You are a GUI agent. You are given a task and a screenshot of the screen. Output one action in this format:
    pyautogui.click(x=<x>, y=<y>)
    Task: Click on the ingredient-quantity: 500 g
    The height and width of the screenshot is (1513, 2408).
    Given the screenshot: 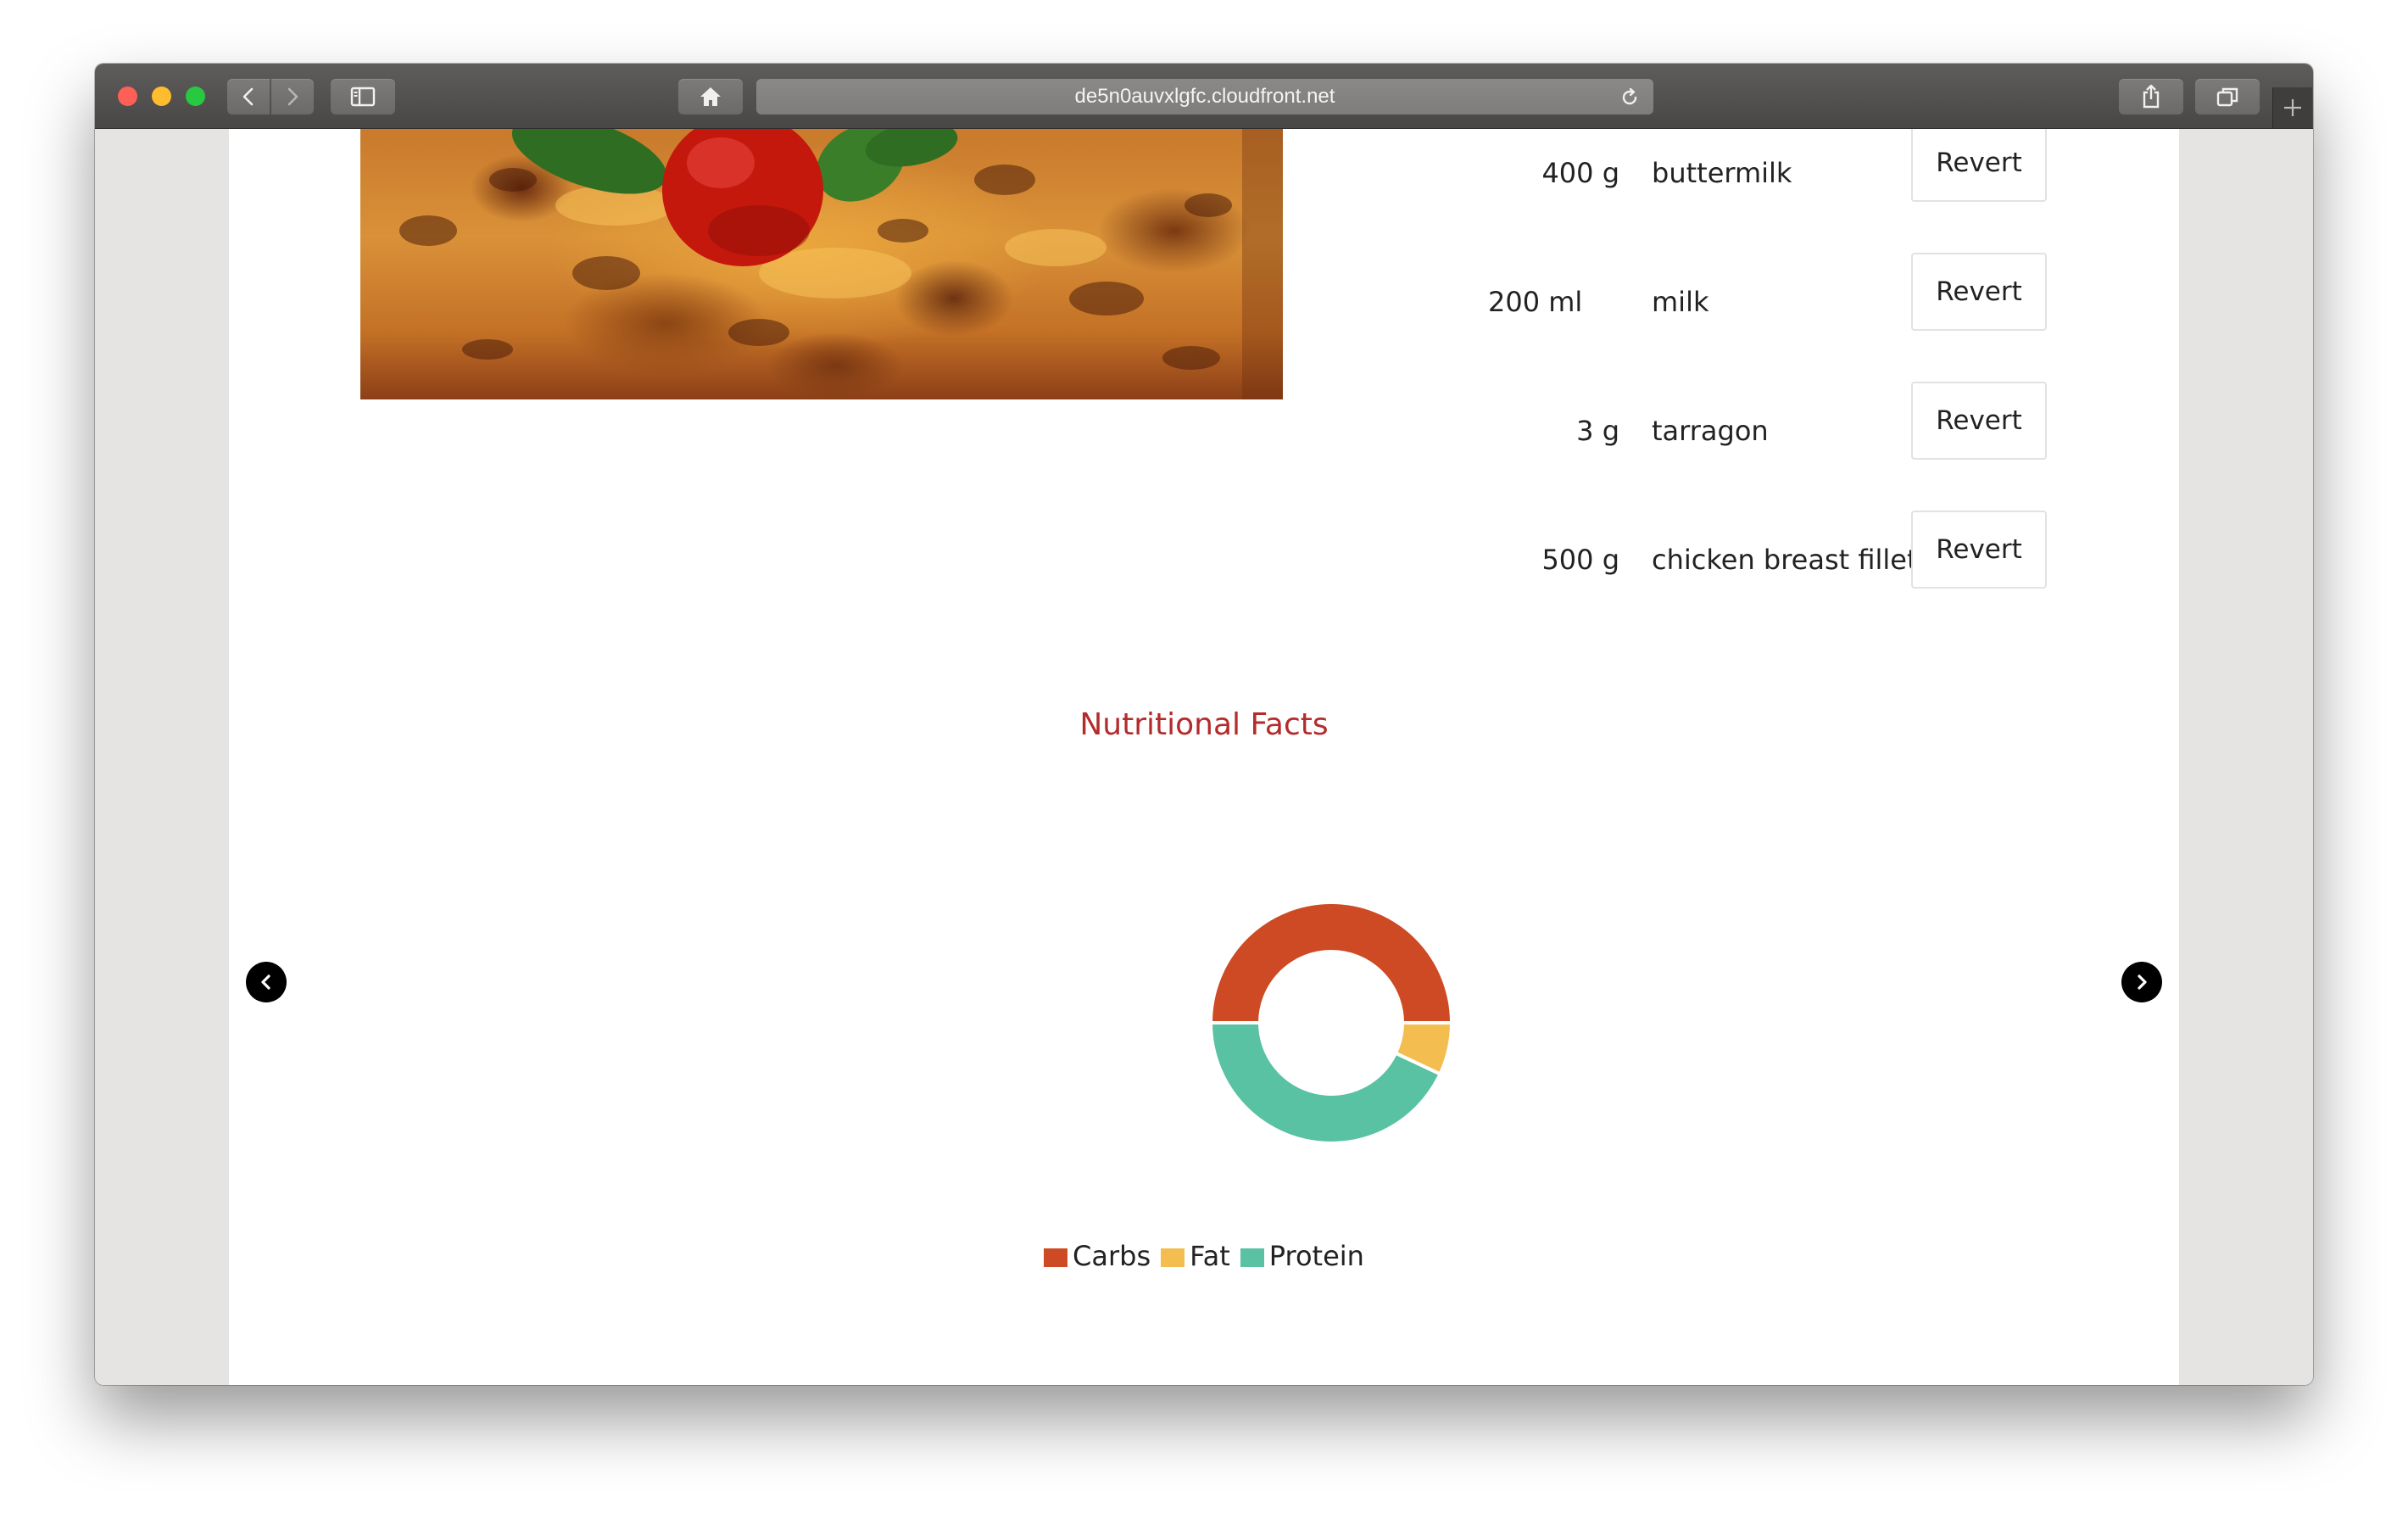 What is the action you would take?
    pyautogui.click(x=1580, y=560)
    